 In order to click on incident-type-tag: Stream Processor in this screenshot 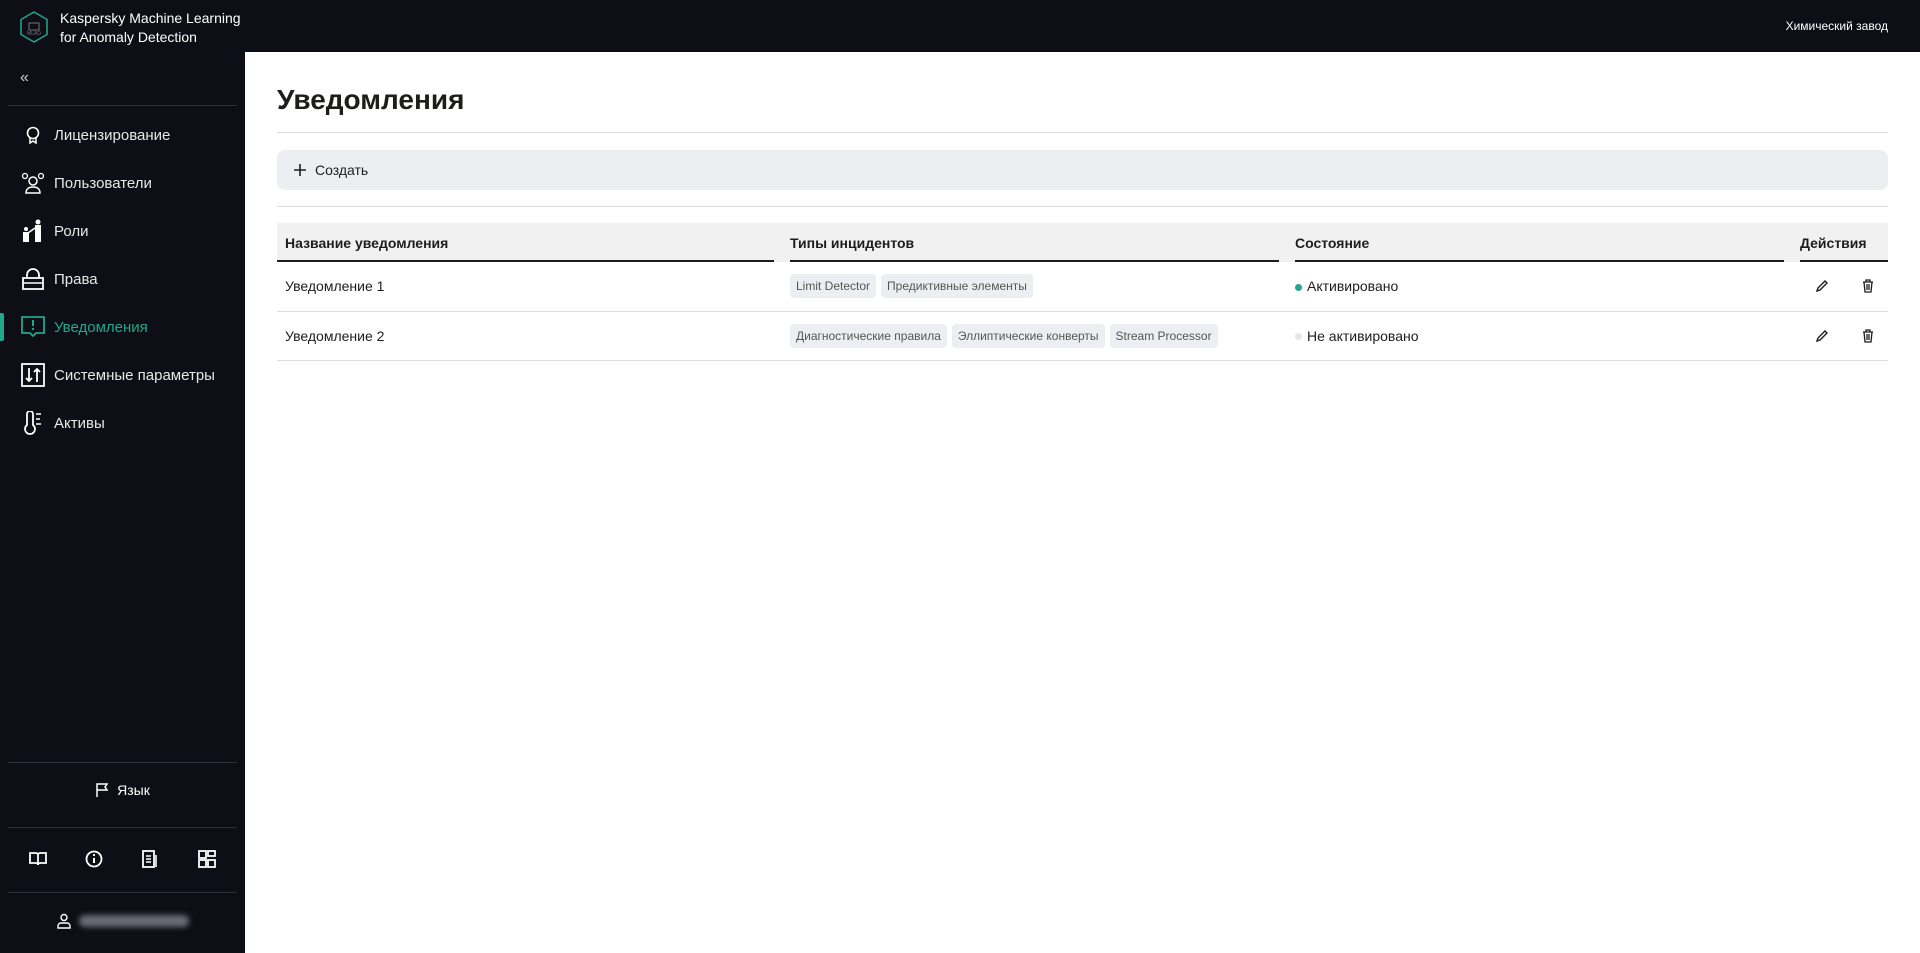, I will do `click(1163, 335)`.